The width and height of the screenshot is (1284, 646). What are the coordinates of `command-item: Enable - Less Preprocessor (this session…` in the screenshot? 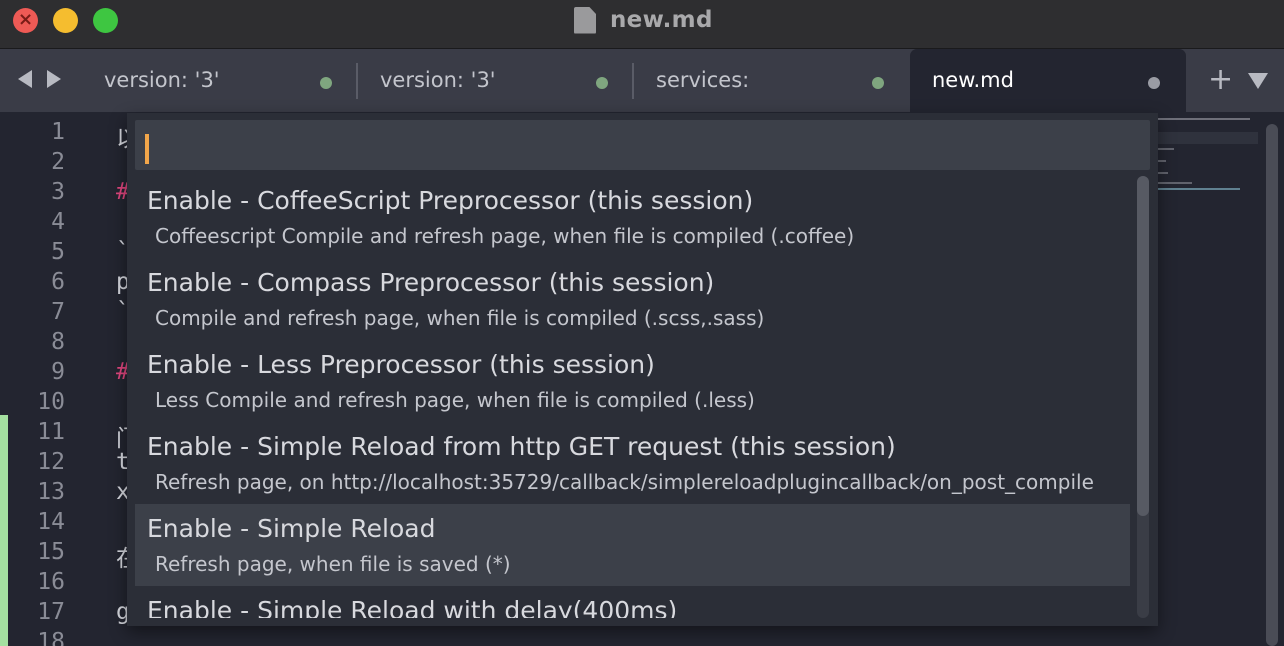 It's located at (632, 381).